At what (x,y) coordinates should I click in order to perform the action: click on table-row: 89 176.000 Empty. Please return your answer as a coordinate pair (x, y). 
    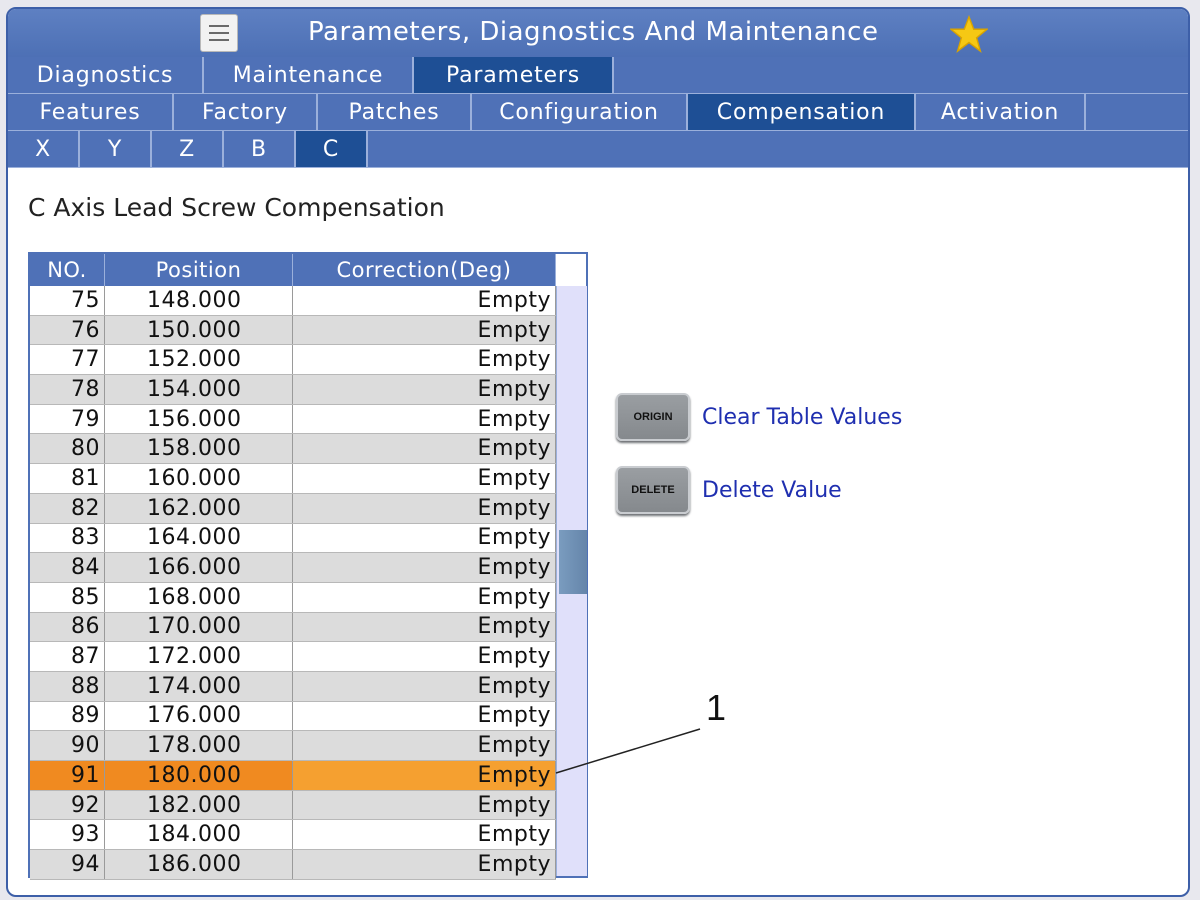
    Looking at the image, I should click on (293, 716).